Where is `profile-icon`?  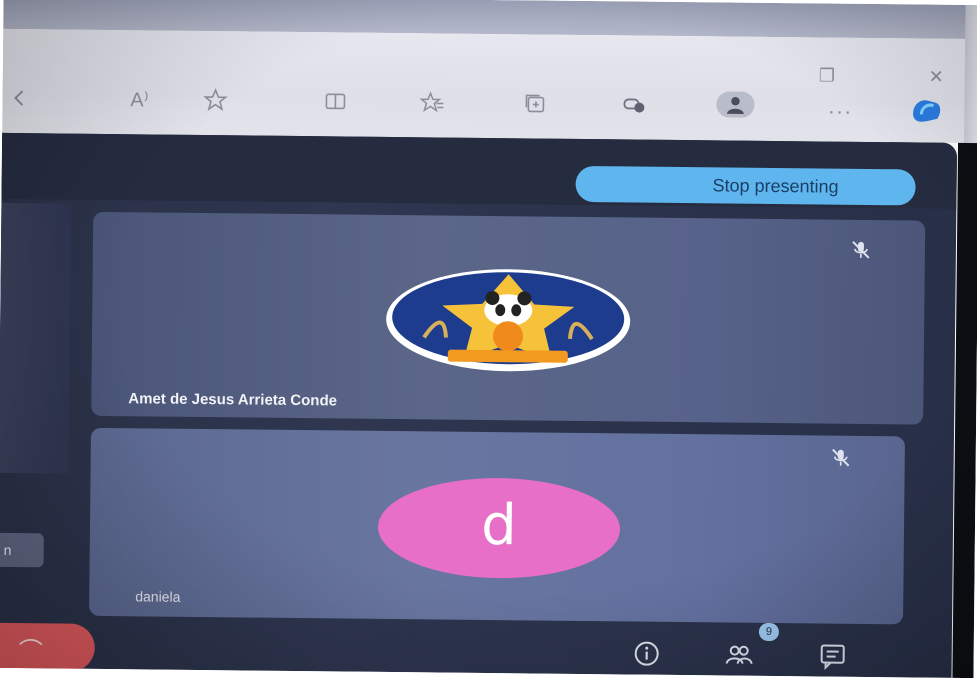 profile-icon is located at coordinates (735, 104).